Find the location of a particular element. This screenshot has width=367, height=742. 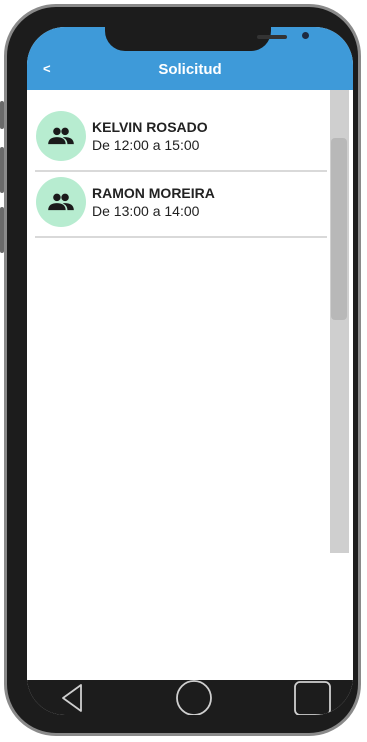

home-circle-icon is located at coordinates (194, 697).